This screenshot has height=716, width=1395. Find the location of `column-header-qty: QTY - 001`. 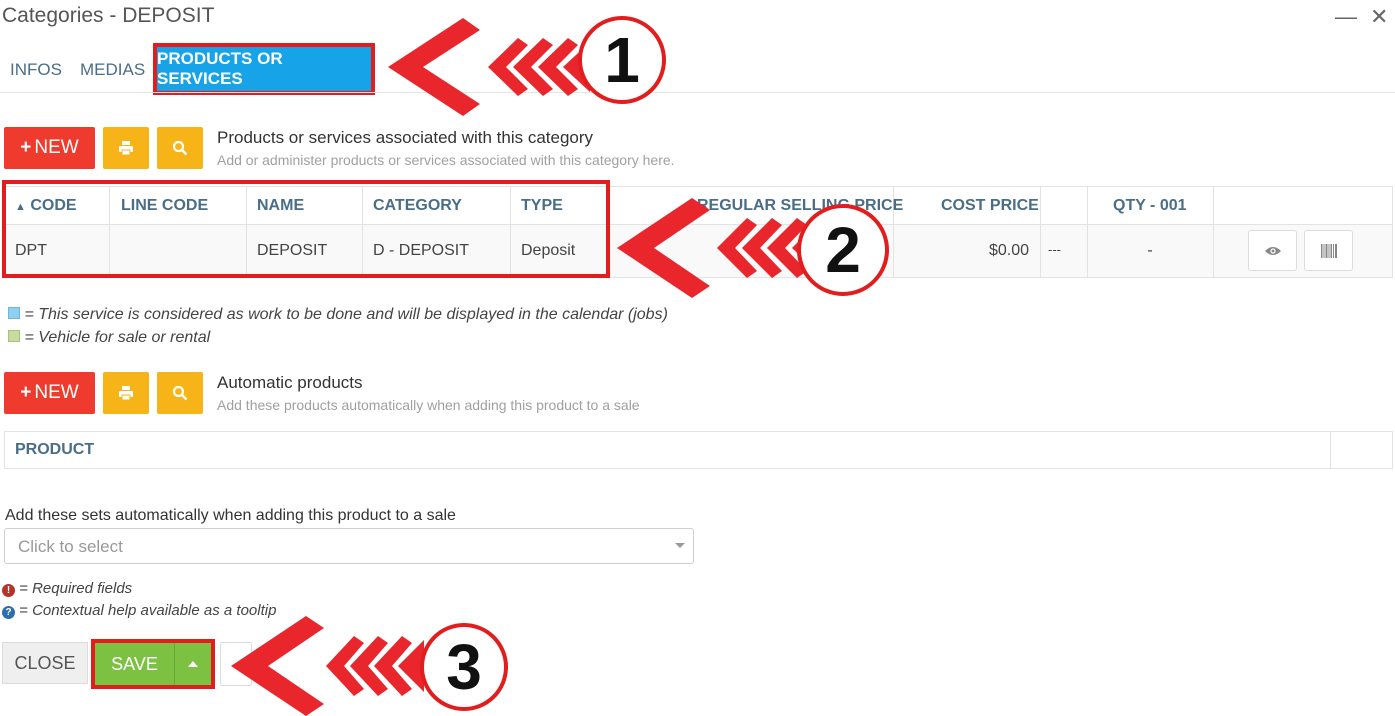

column-header-qty: QTY - 001 is located at coordinates (1150, 206).